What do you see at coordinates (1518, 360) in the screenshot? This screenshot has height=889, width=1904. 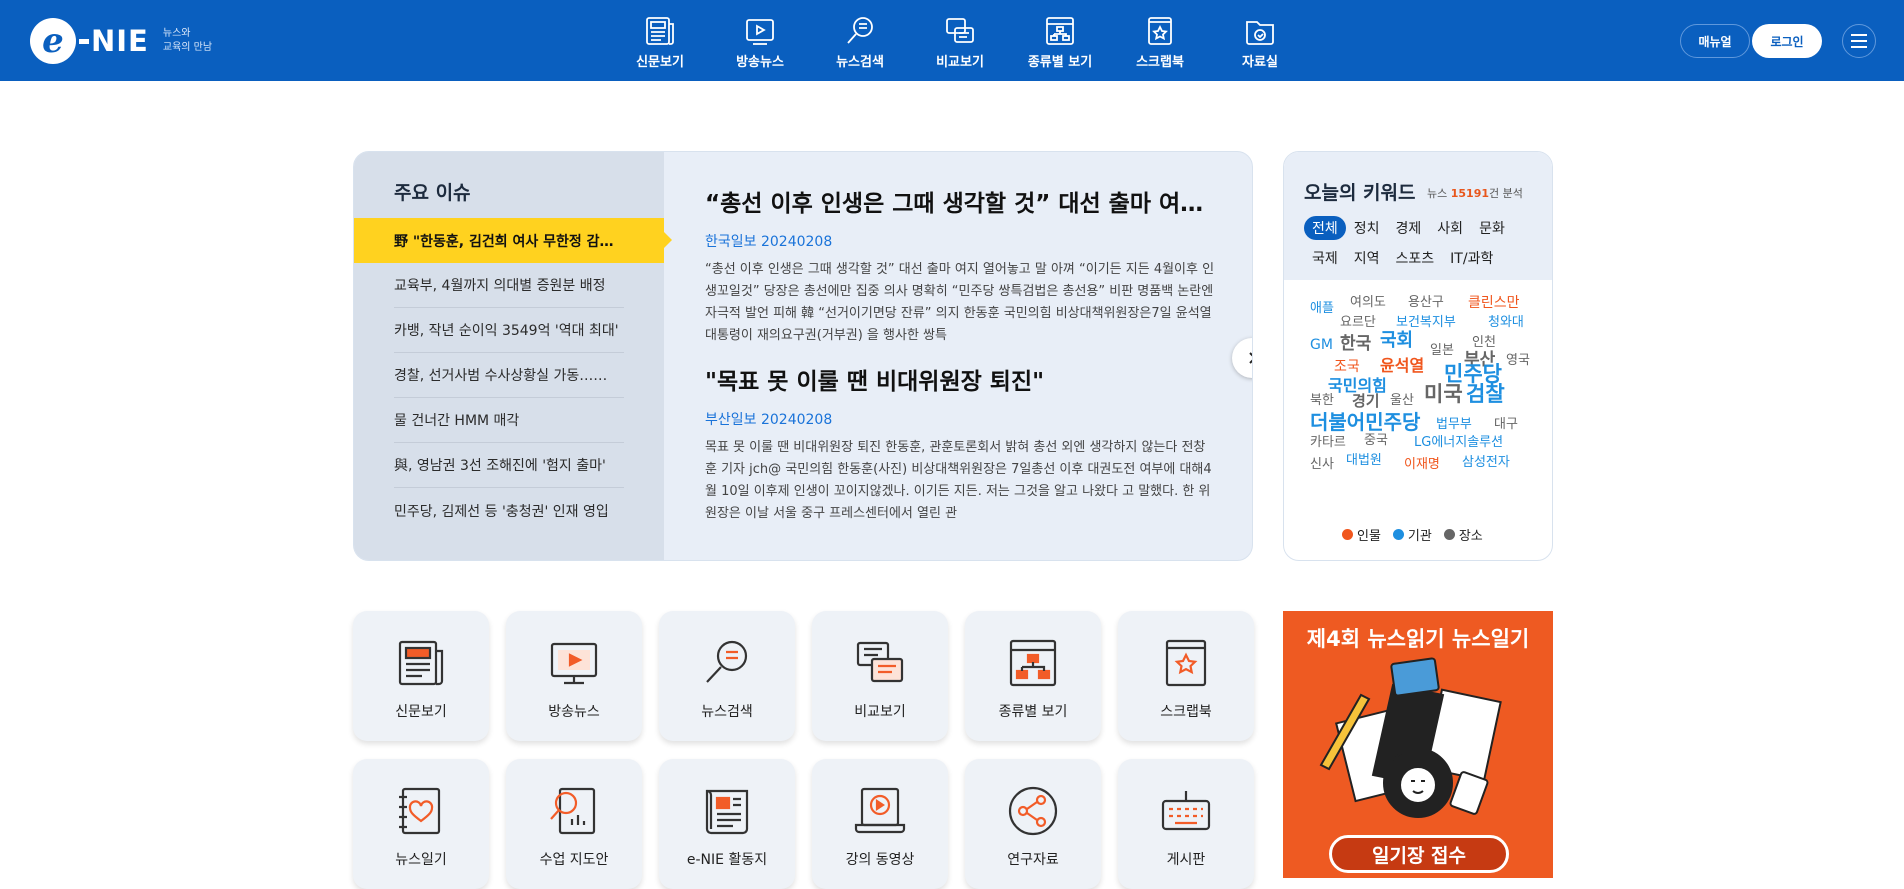 I see `keyword: 영국` at bounding box center [1518, 360].